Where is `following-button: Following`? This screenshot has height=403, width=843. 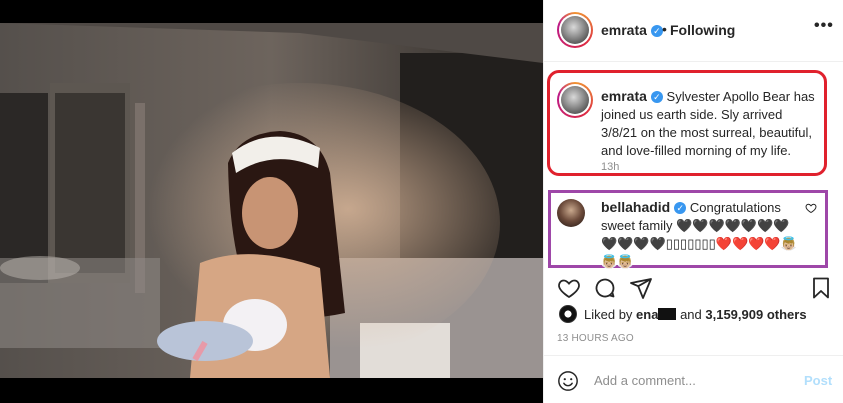
following-button: Following is located at coordinates (702, 30).